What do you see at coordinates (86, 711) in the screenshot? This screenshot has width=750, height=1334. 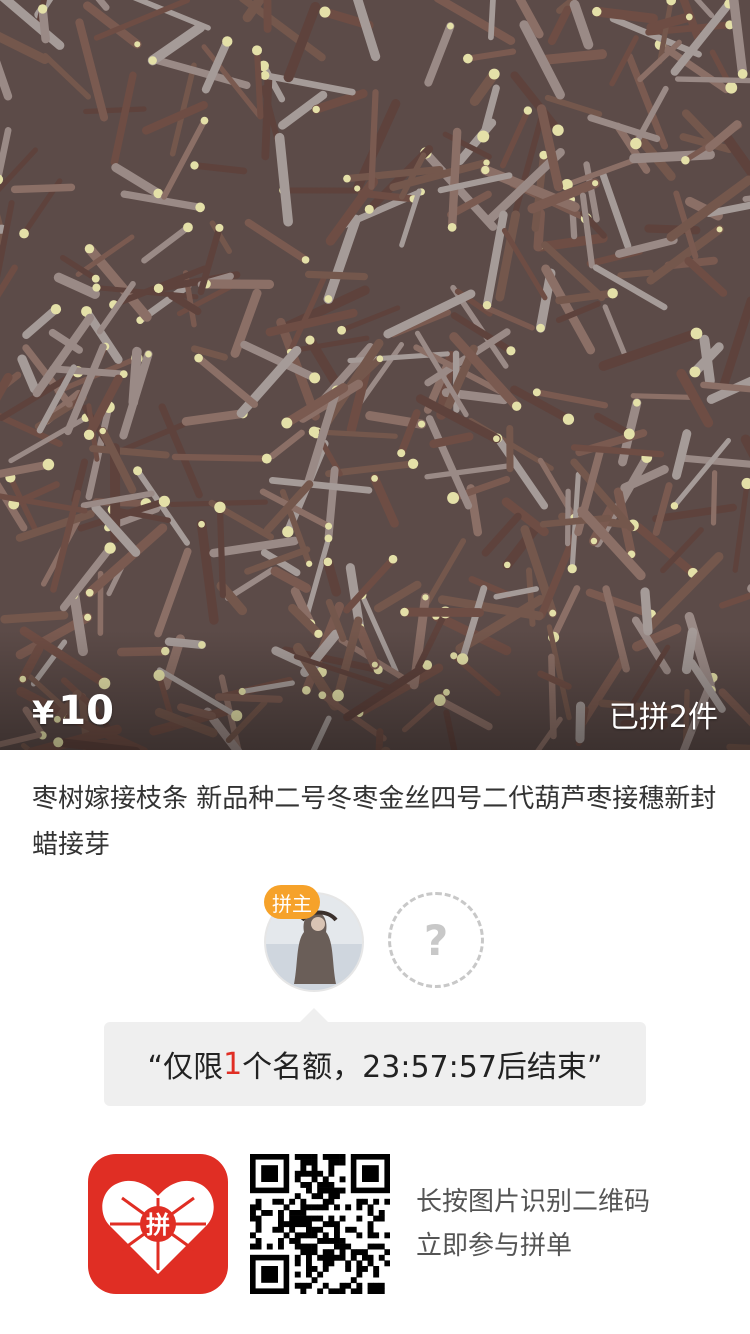 I see `price-amount: 10` at bounding box center [86, 711].